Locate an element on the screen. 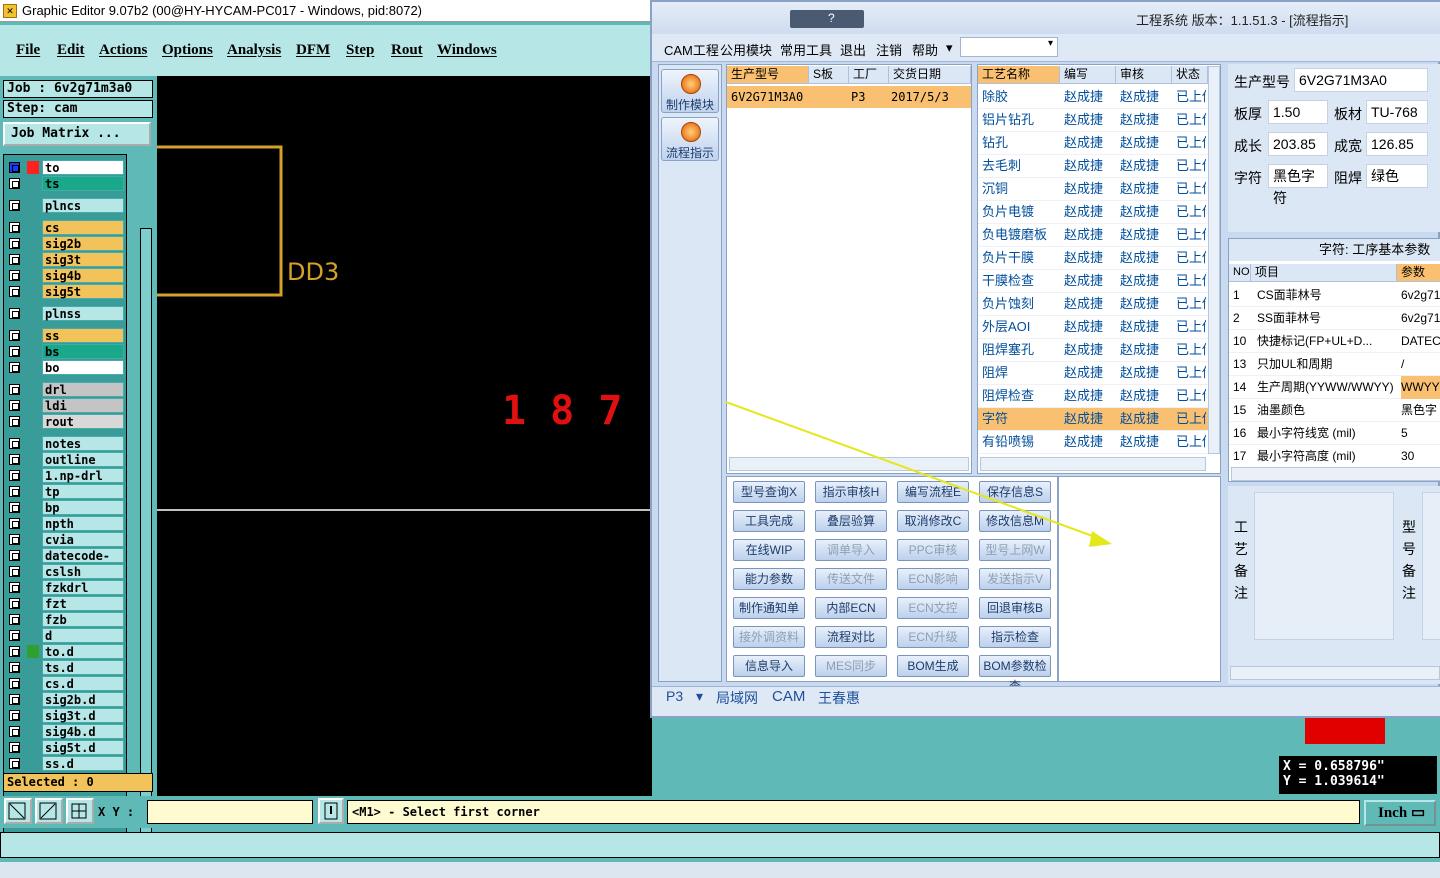 This screenshot has width=1440, height=878. layer-name: to.d is located at coordinates (83, 651).